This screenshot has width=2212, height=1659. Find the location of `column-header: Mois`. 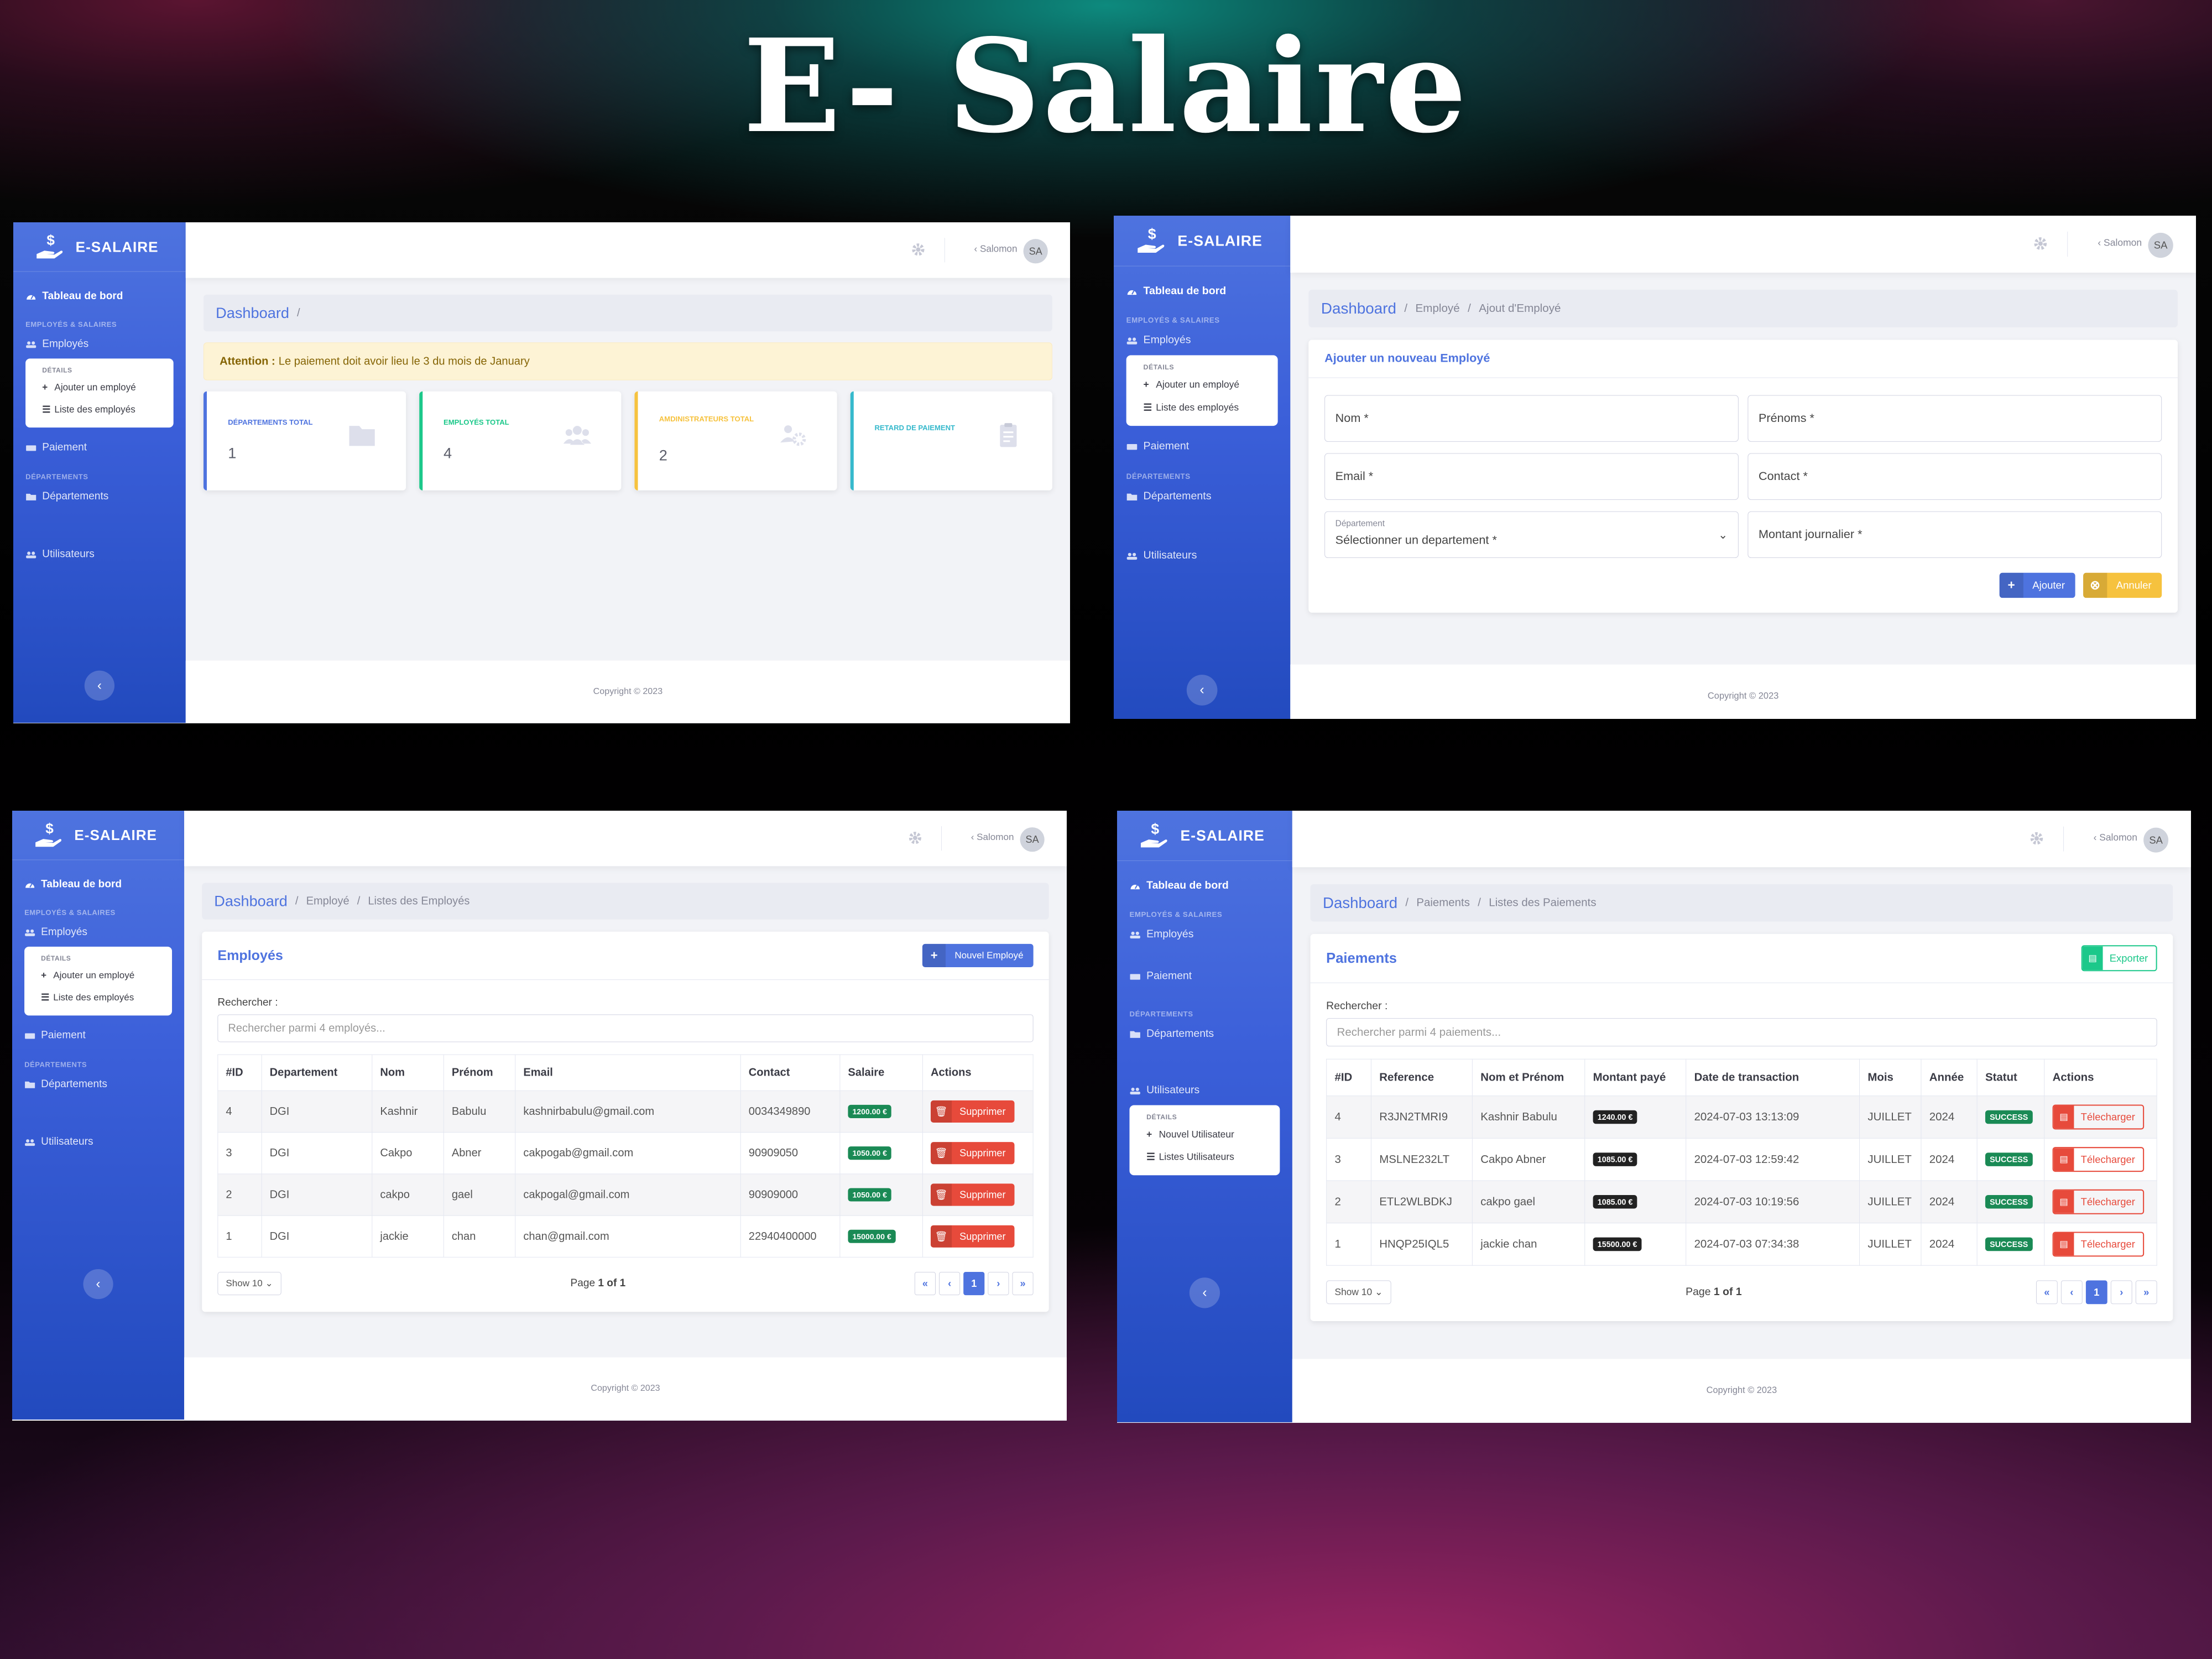

column-header: Mois is located at coordinates (1891, 1078).